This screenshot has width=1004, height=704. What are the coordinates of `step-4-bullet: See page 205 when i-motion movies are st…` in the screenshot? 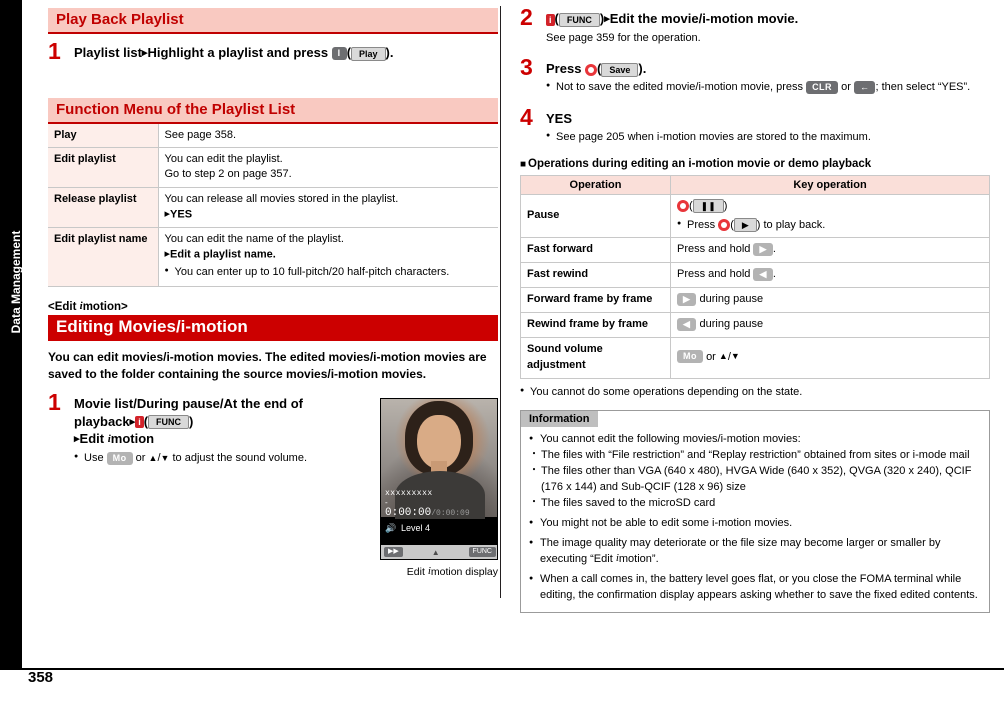 It's located at (768, 137).